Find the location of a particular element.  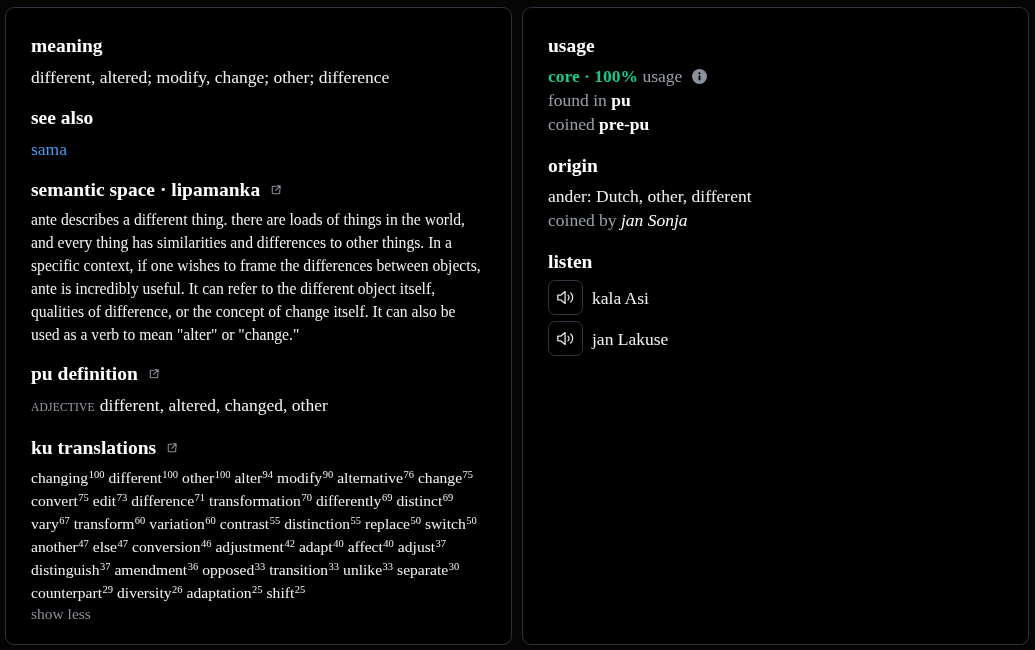

etymology-text: ander: Dutch, other, different is located at coordinates (650, 196).